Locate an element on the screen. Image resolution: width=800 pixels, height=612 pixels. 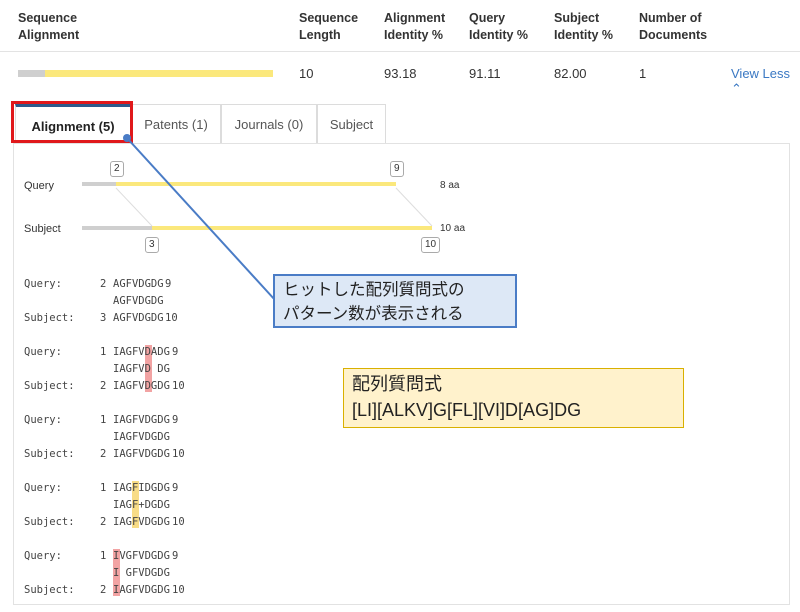
diagram-subject-label: Subject is located at coordinates (42, 229).